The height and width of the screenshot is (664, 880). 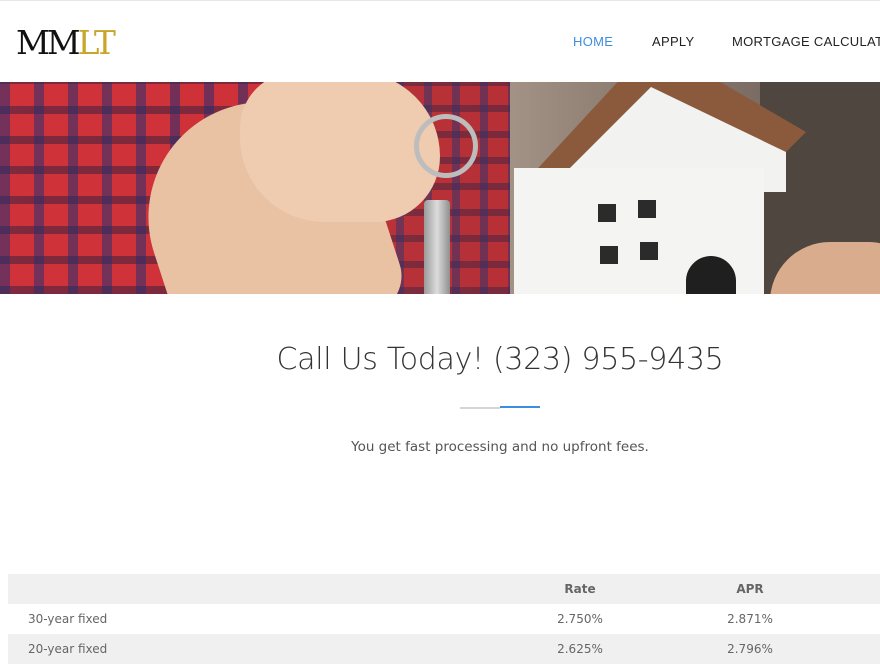 I want to click on nav-apply: APPLY, so click(x=673, y=41).